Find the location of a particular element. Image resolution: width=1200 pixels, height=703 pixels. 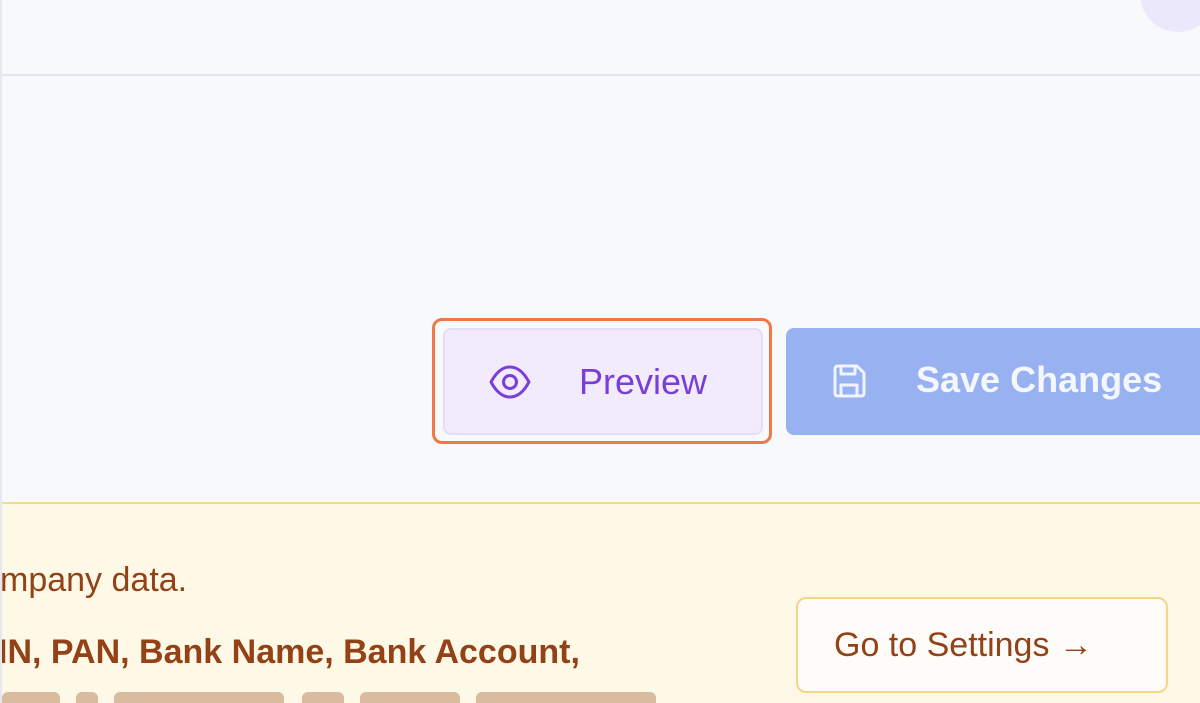

avatar is located at coordinates (1170, 16).